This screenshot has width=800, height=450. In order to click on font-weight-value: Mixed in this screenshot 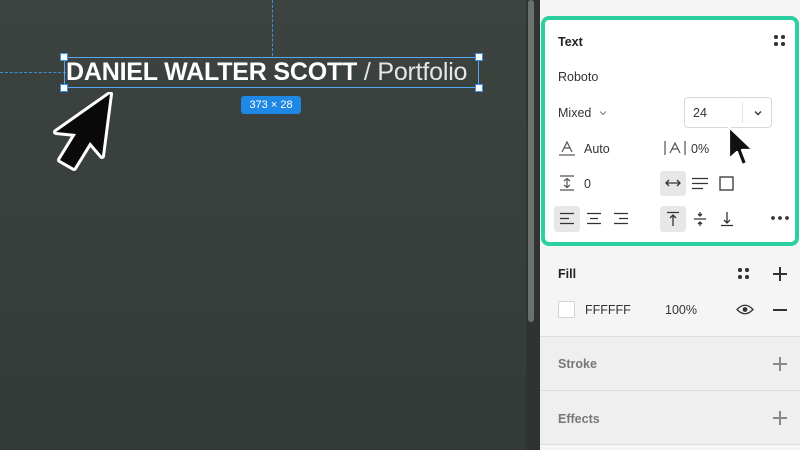, I will do `click(575, 113)`.